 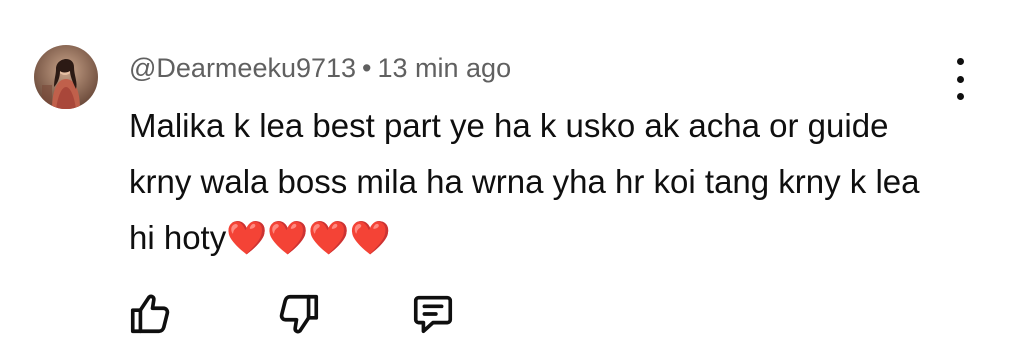 I want to click on dislike-button, so click(x=299, y=314).